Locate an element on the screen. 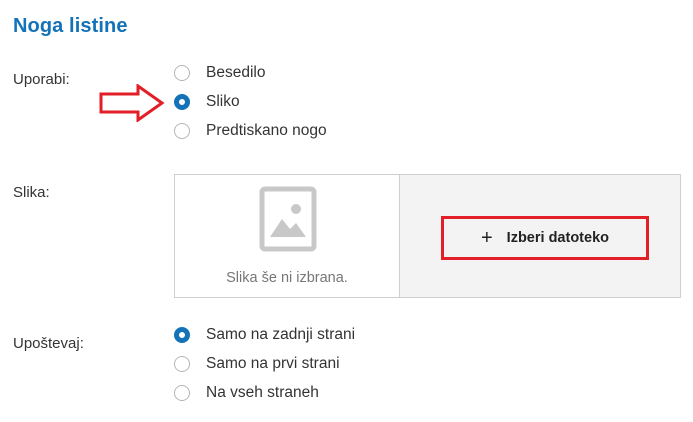 This screenshot has width=693, height=422. use-option-besedilo: Besedilo is located at coordinates (250, 72).